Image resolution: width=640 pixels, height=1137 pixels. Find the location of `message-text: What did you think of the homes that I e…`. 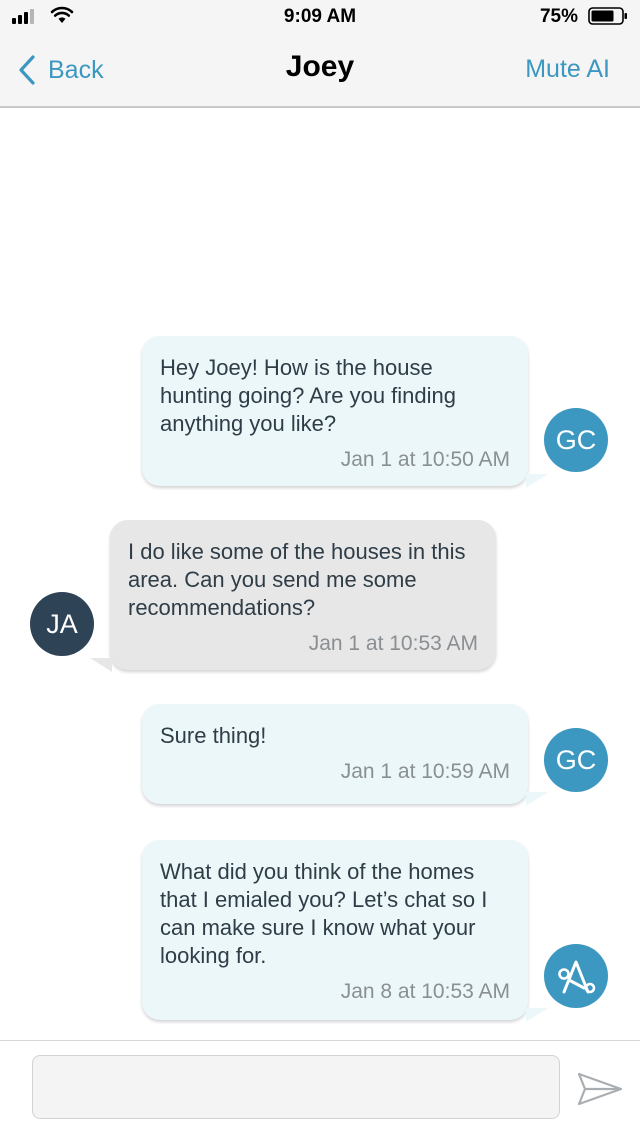

message-text: What did you think of the homes that I e… is located at coordinates (324, 913).